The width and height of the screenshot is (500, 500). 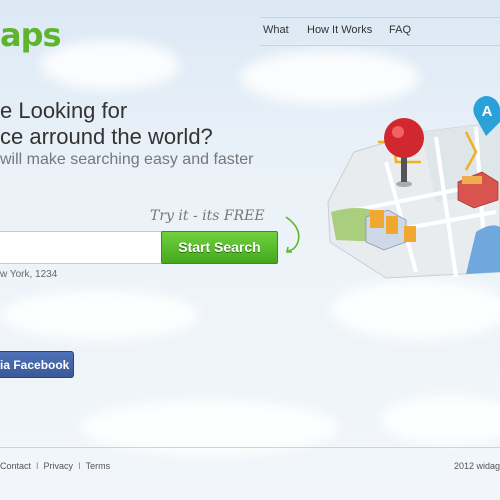 I want to click on search-input, so click(x=81, y=247).